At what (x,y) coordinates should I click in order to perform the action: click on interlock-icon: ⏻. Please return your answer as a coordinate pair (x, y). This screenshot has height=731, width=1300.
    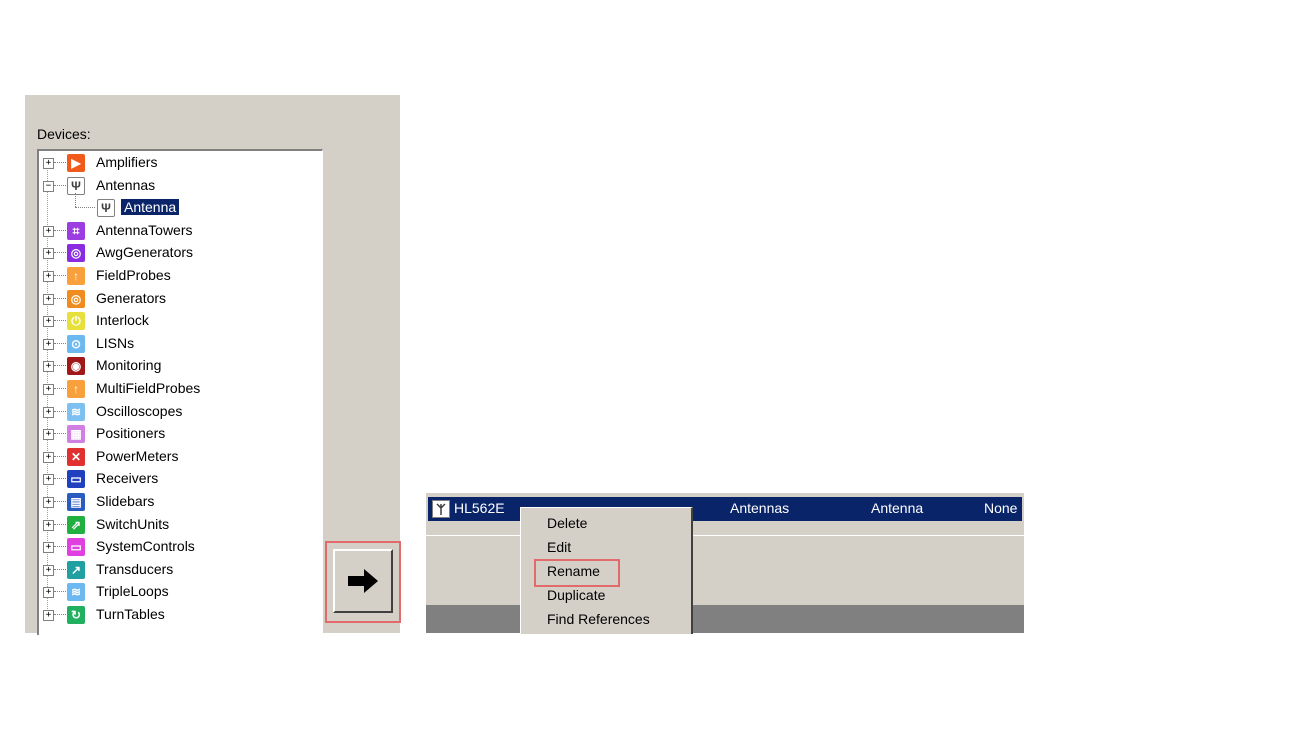
    Looking at the image, I should click on (76, 321).